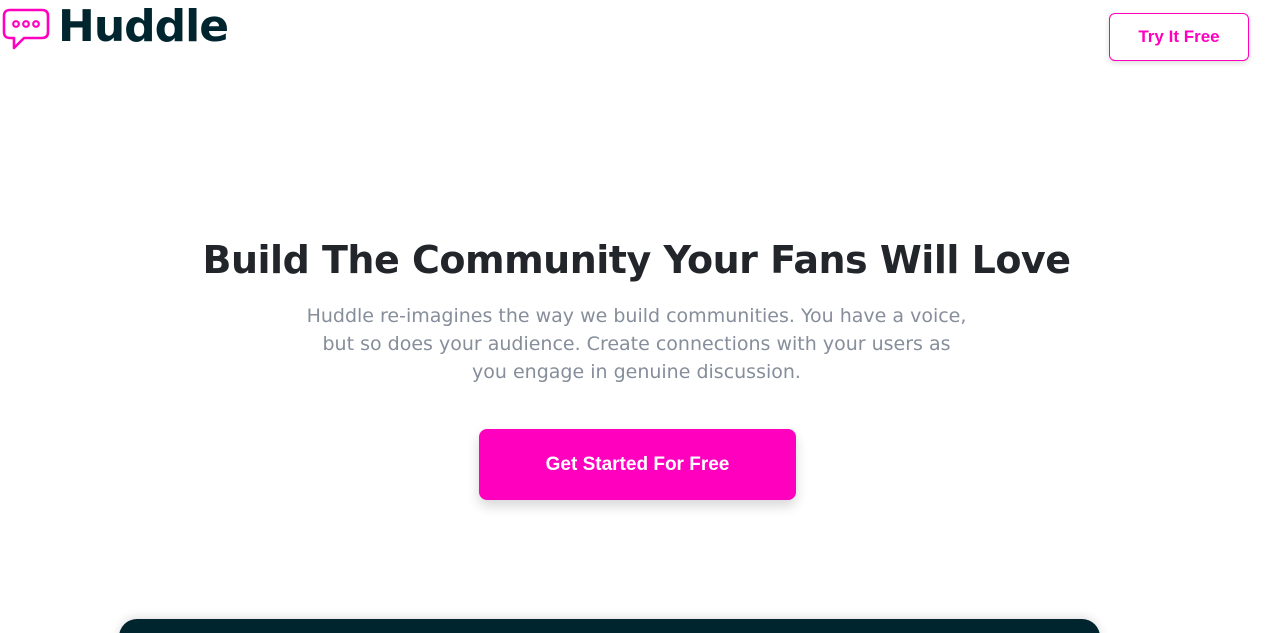 The width and height of the screenshot is (1273, 633). What do you see at coordinates (609, 626) in the screenshot?
I see `app-mockup-frame` at bounding box center [609, 626].